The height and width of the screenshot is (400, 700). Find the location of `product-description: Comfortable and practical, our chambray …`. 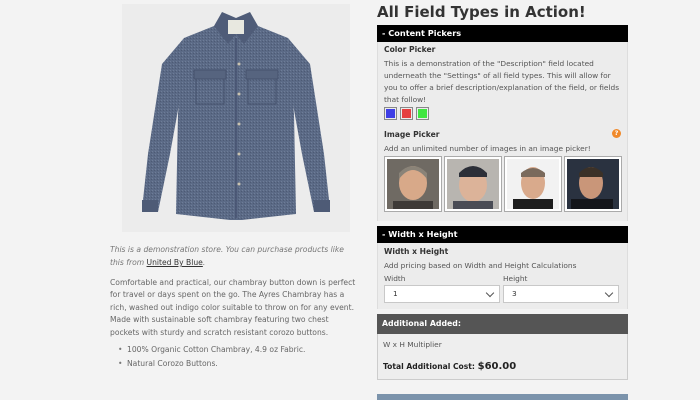

product-description: Comfortable and practical, our chambray … is located at coordinates (233, 307).